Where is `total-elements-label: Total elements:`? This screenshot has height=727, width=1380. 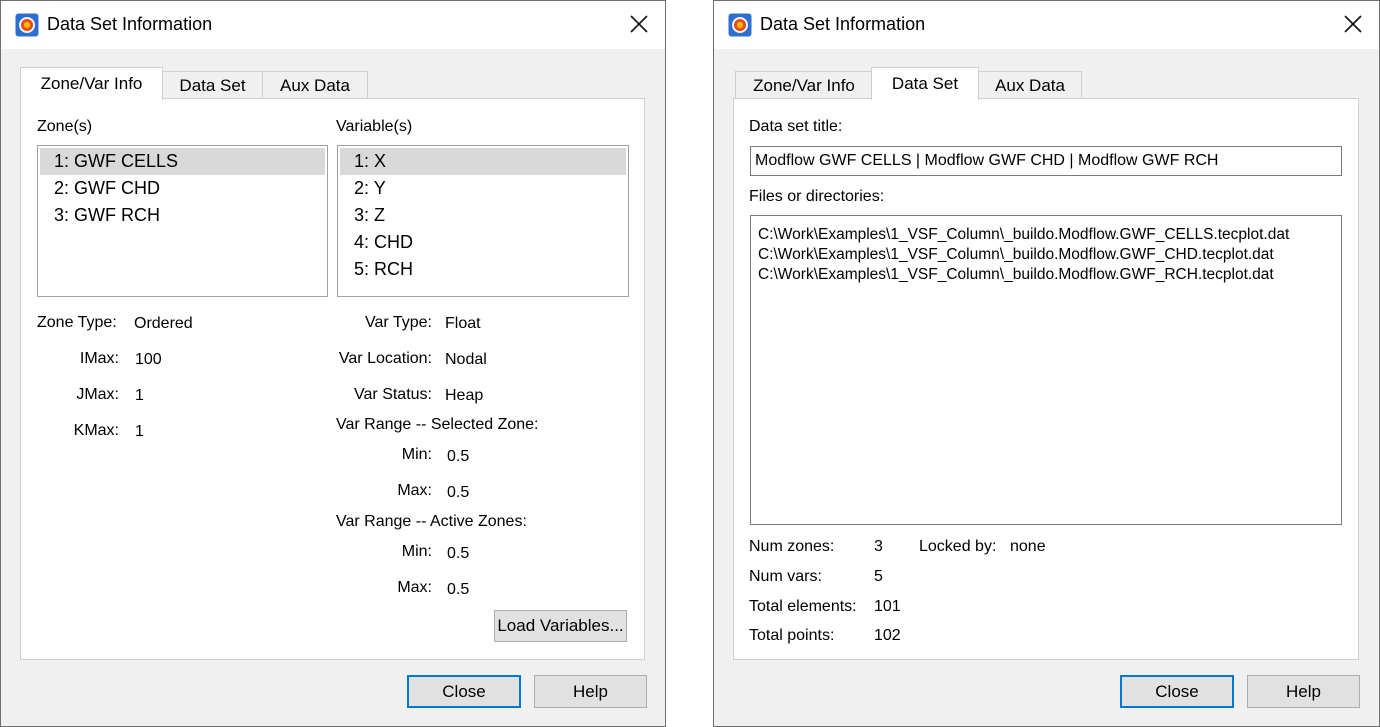 total-elements-label: Total elements: is located at coordinates (803, 606).